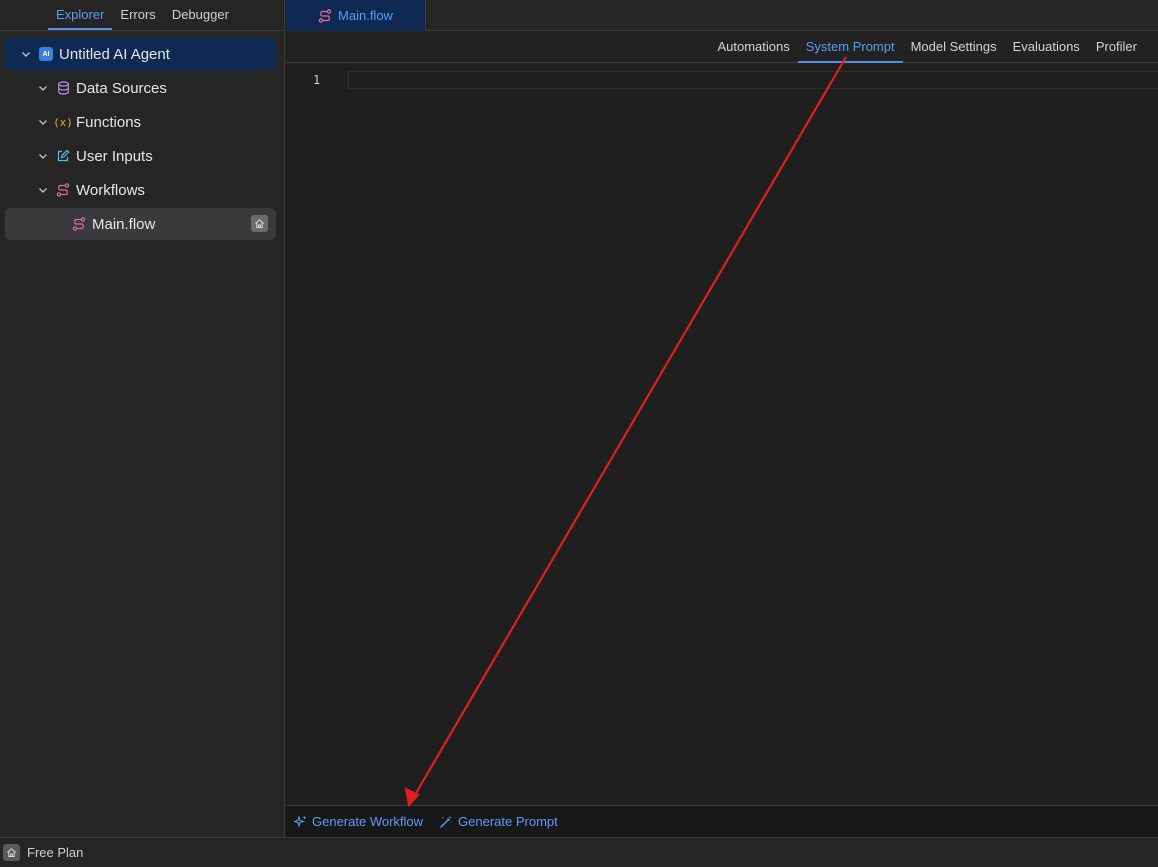  Describe the element at coordinates (446, 822) in the screenshot. I see `magic-wand-icon` at that location.